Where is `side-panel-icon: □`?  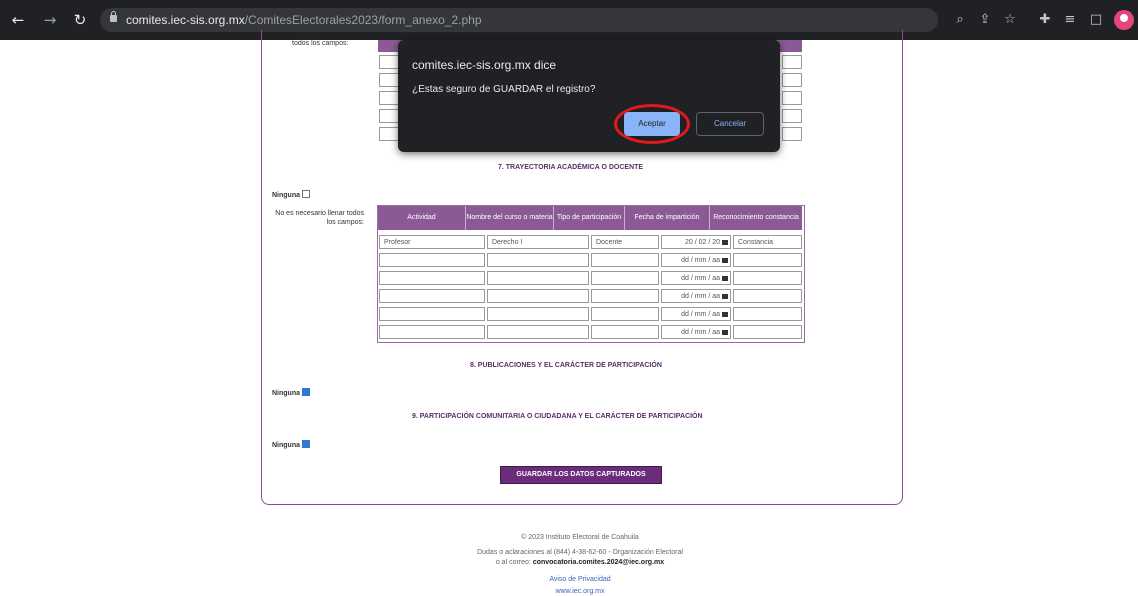
side-panel-icon: □ is located at coordinates (1096, 20).